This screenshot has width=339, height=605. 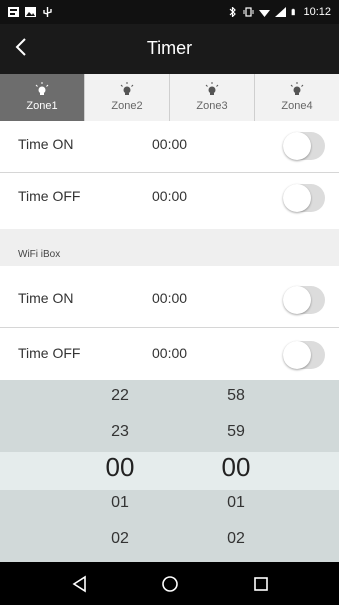 I want to click on wifi-section-header: WiFi iBox, so click(x=169, y=247).